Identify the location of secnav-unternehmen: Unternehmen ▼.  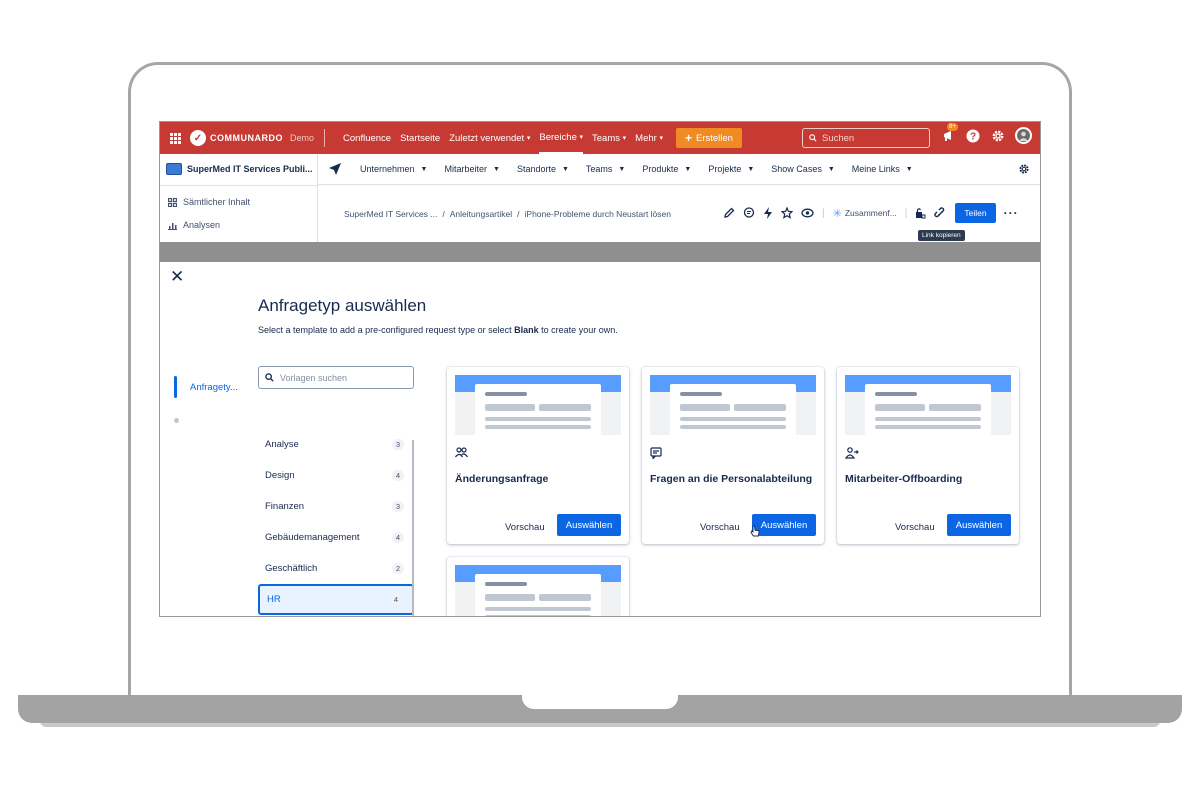
(393, 169).